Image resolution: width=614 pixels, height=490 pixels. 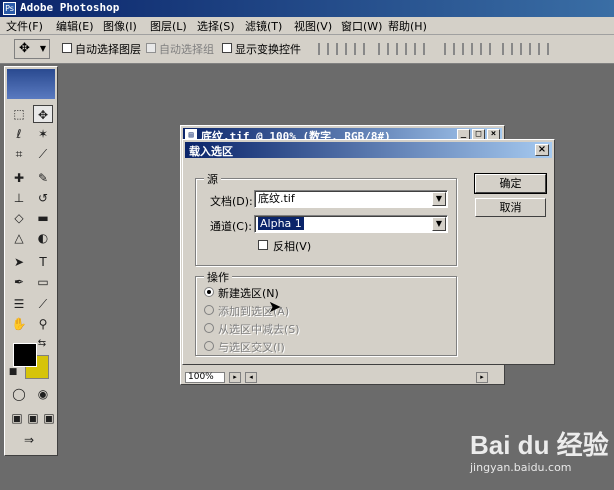 I want to click on feather-logo-icon, so click(x=31, y=84).